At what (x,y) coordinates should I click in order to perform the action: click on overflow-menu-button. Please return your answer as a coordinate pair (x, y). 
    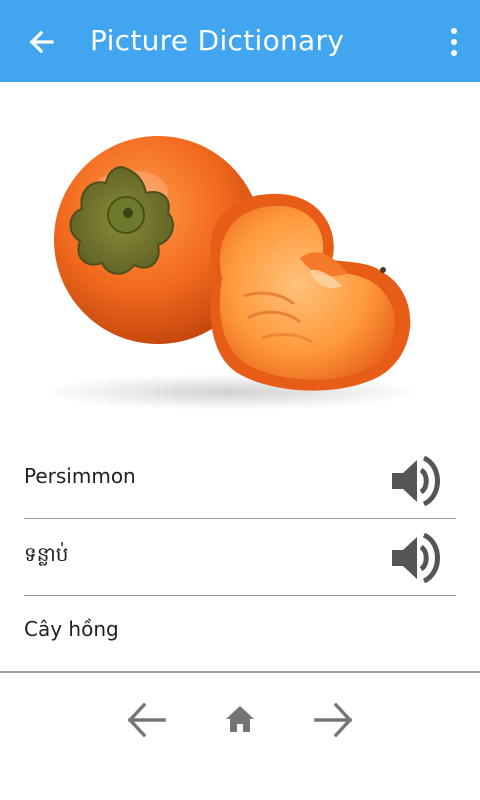
    Looking at the image, I should click on (454, 42).